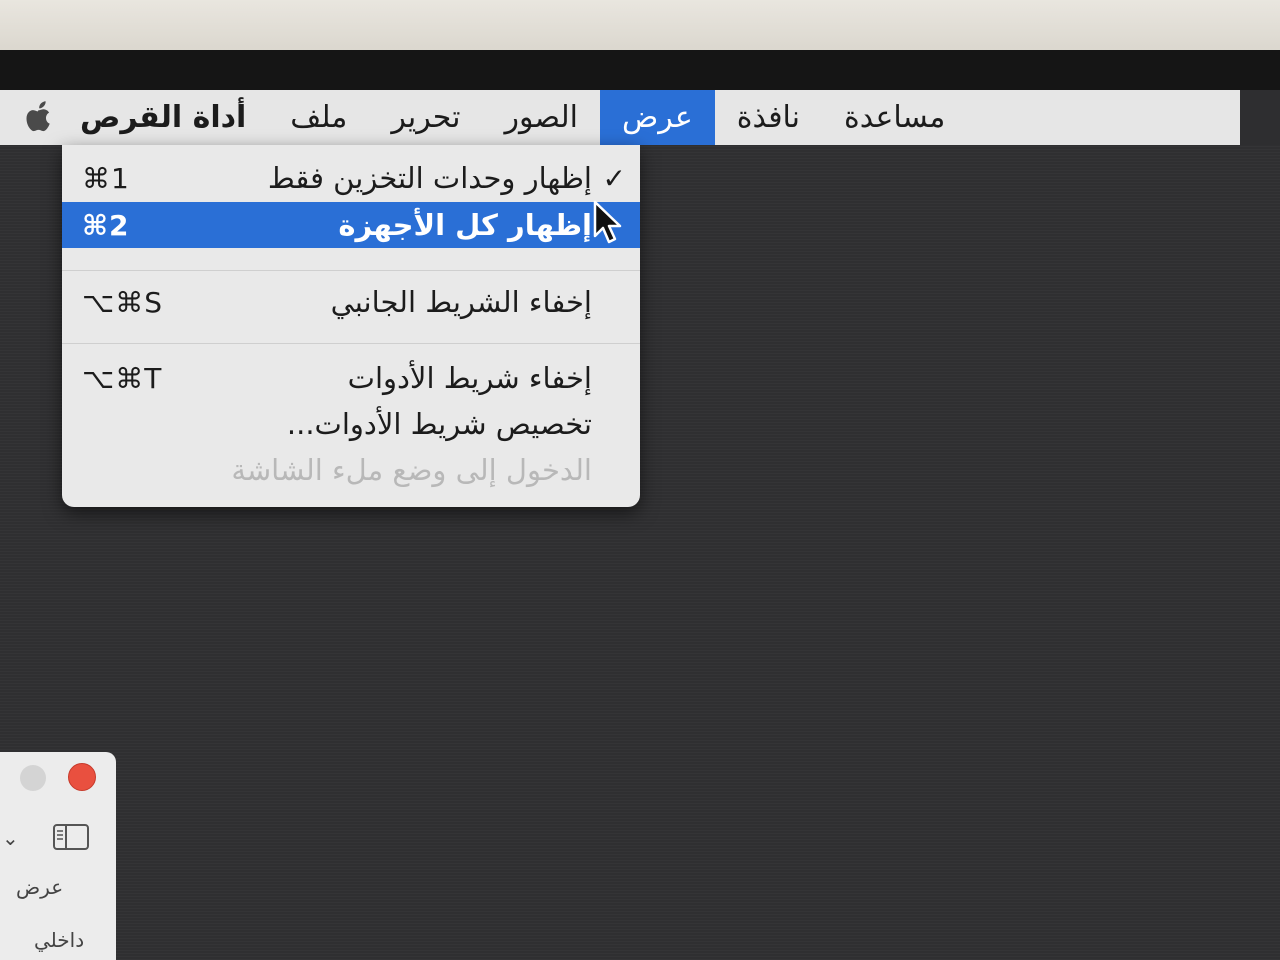 Image resolution: width=1280 pixels, height=960 pixels. What do you see at coordinates (10, 838) in the screenshot?
I see `chevron-down-icon: ⌄` at bounding box center [10, 838].